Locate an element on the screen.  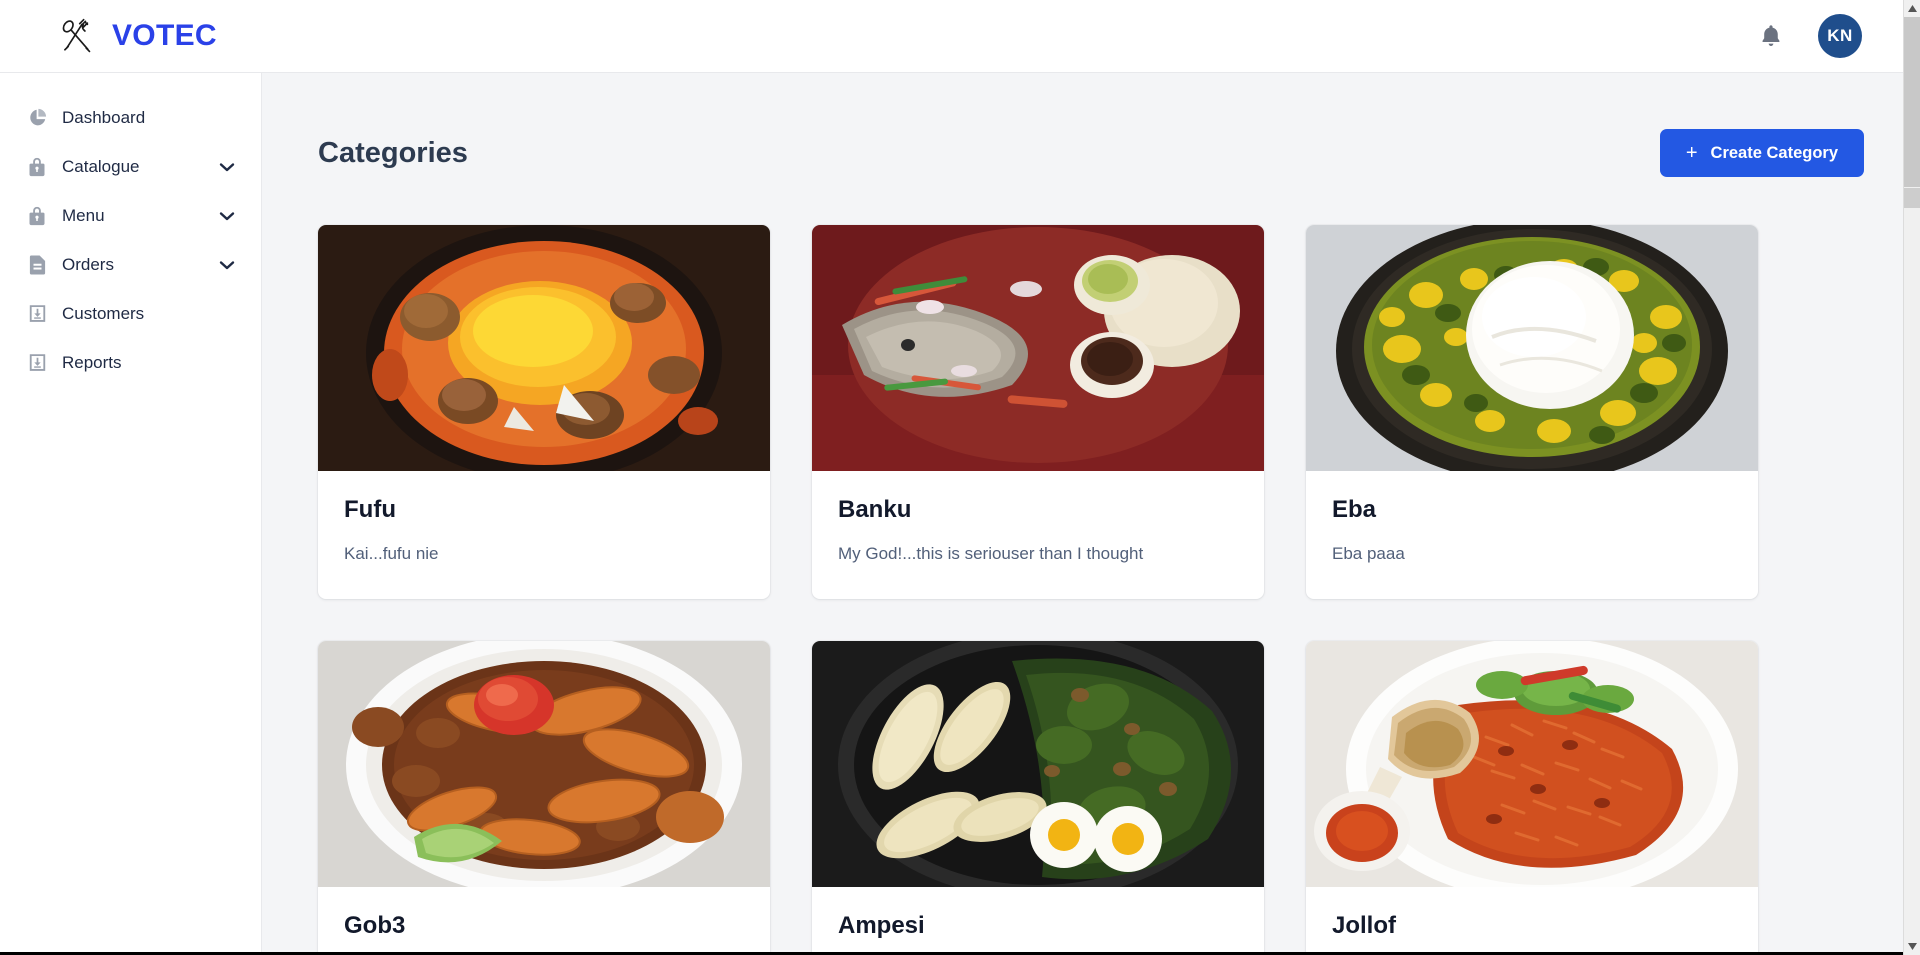
fork-spoon-icon is located at coordinates (77, 36).